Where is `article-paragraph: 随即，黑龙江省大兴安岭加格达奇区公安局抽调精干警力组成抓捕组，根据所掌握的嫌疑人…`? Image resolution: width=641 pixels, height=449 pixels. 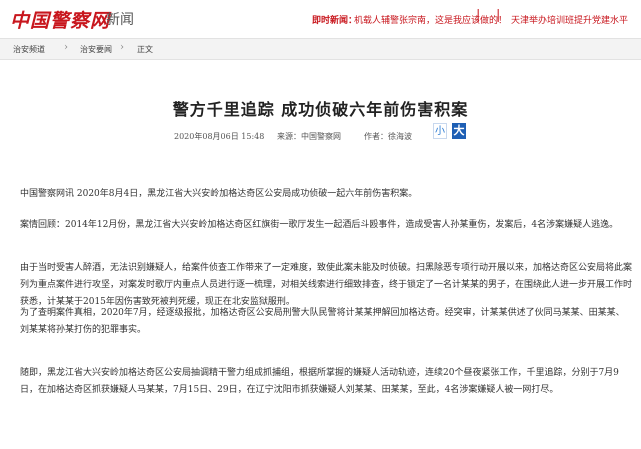
article-paragraph: 随即，黑龙江省大兴安岭加格达奇区公安局抽调精干警力组成抓捕组，根据所掌握的嫌疑人… is located at coordinates (319, 381).